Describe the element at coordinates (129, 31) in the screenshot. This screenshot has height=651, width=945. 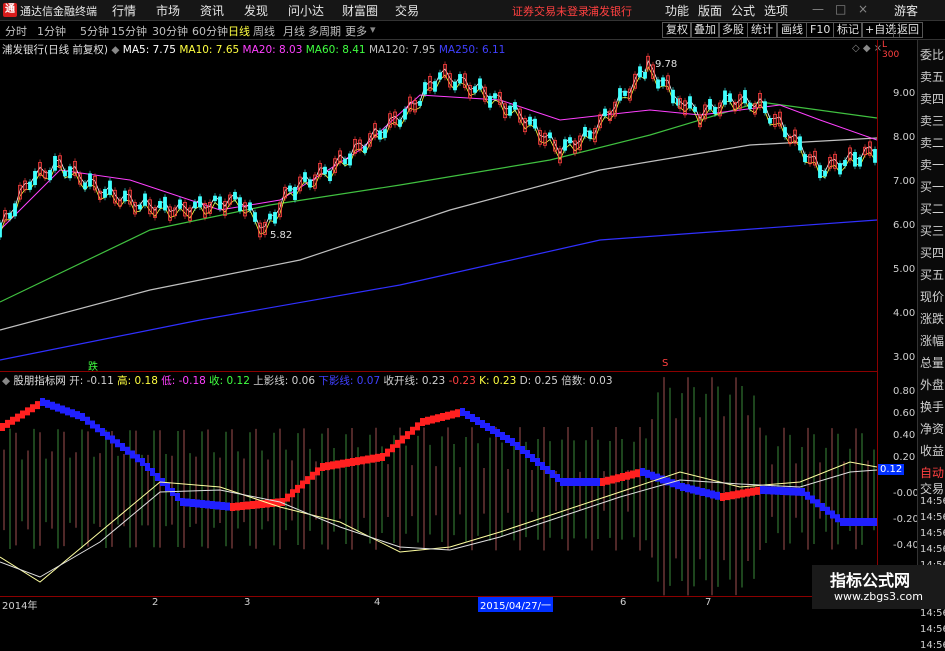
I see `tab-15min: 15分钟` at that location.